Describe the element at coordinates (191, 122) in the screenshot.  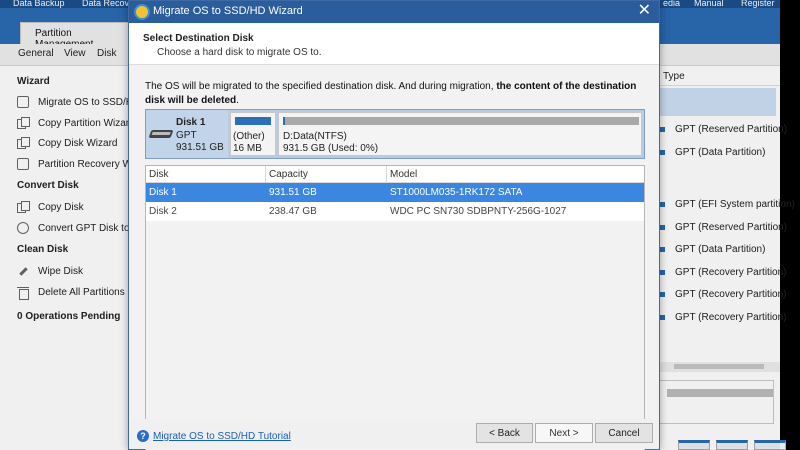
I see `disk-name: Disk 1` at that location.